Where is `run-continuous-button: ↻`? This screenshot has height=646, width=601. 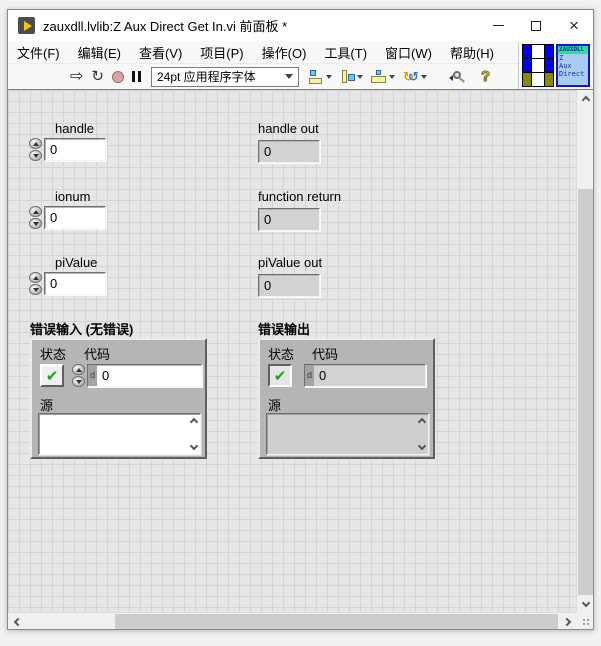
run-continuous-button: ↻ is located at coordinates (97, 77).